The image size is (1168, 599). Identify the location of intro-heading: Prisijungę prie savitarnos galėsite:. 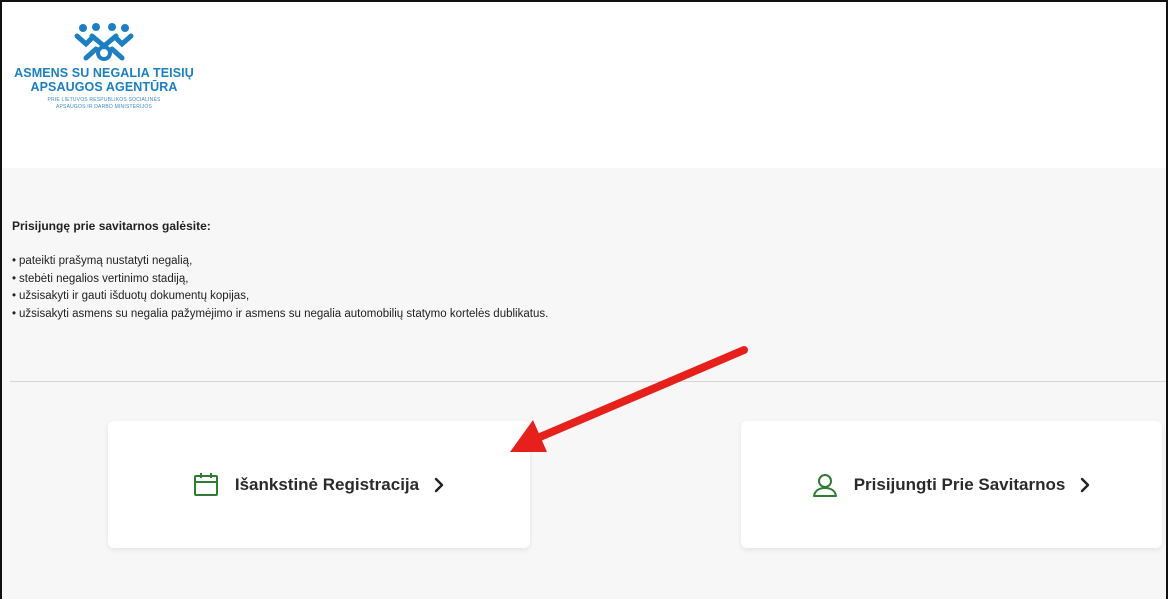
(111, 226).